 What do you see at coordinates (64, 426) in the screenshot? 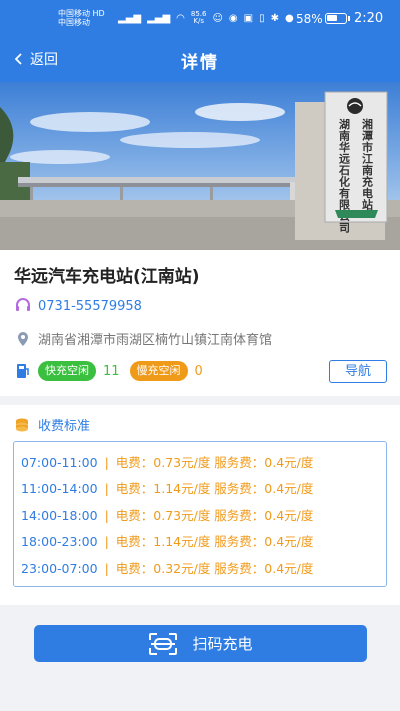
I see `fee-title: 收费标准` at bounding box center [64, 426].